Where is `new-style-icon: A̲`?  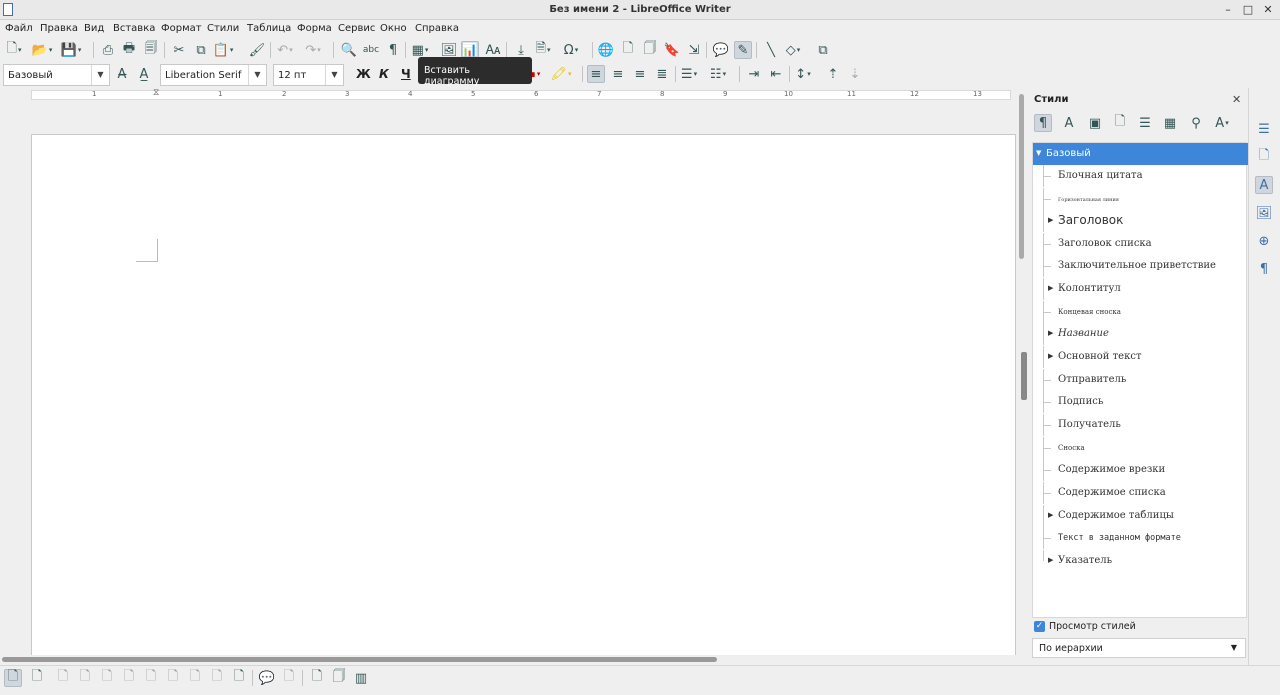 new-style-icon: A̲ is located at coordinates (144, 74).